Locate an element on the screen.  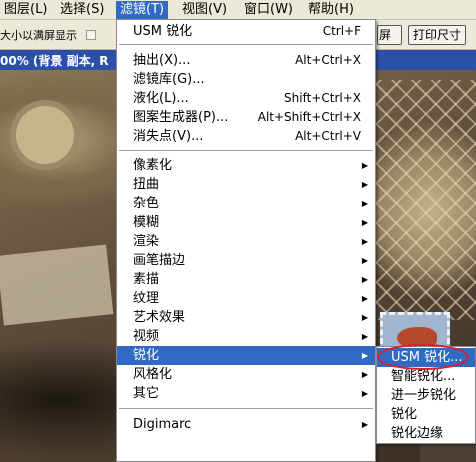
menu-item-label: 画笔描边 is located at coordinates (159, 260).